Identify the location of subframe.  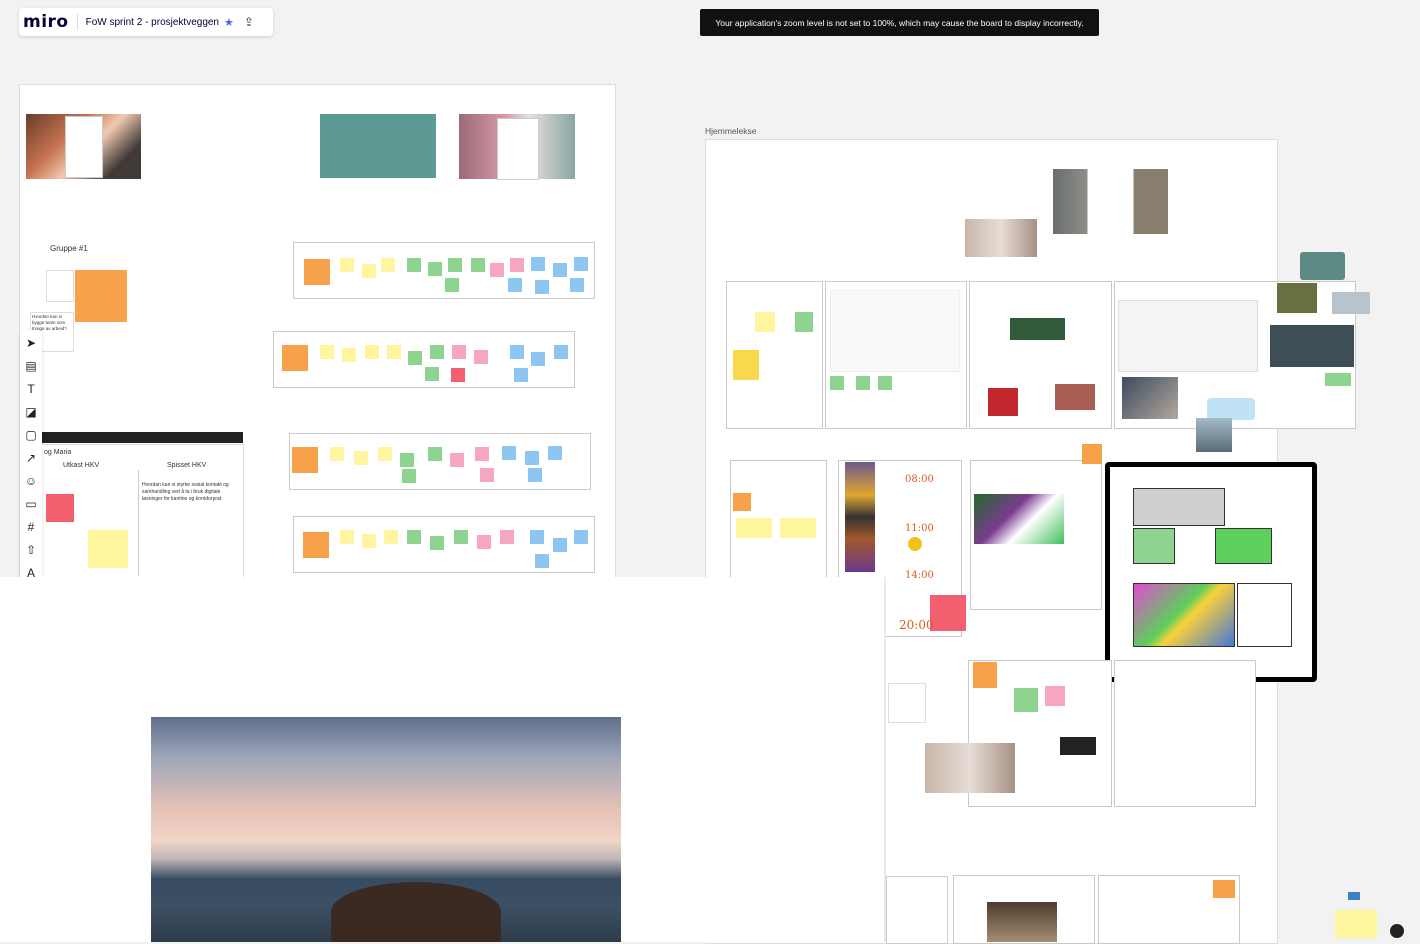
(1185, 733).